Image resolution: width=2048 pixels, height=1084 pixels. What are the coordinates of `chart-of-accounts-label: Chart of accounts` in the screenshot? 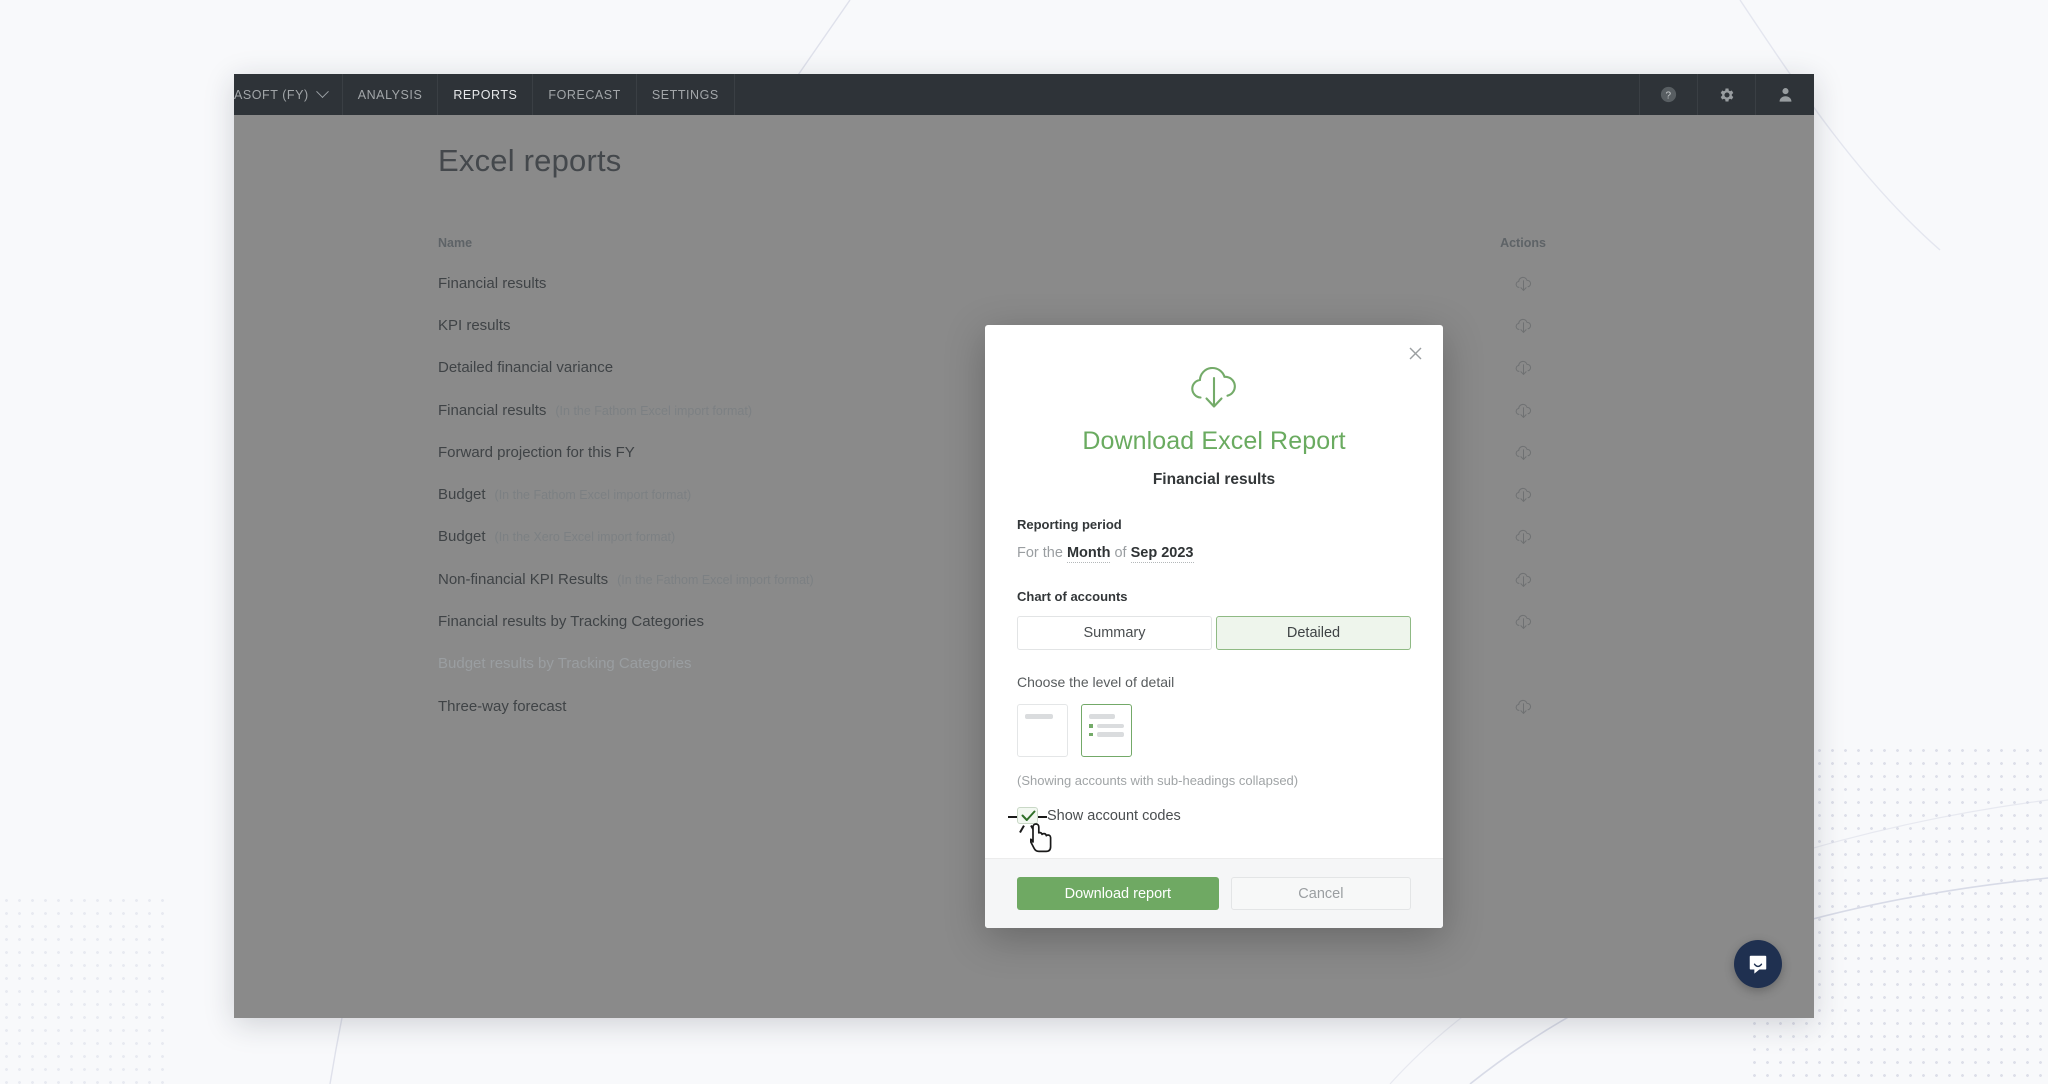 It's located at (1072, 596).